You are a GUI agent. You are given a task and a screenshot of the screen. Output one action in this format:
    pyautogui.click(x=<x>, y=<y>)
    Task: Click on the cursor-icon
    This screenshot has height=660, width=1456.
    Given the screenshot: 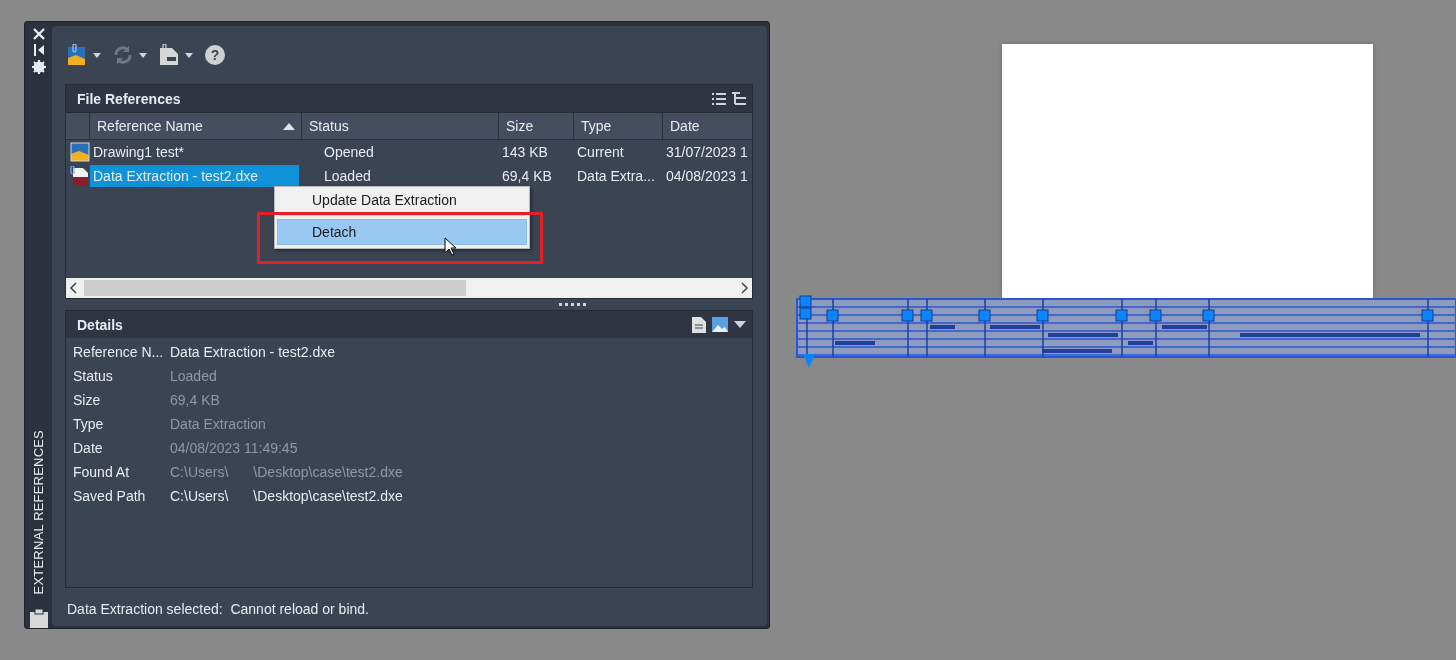 What is the action you would take?
    pyautogui.click(x=450, y=246)
    